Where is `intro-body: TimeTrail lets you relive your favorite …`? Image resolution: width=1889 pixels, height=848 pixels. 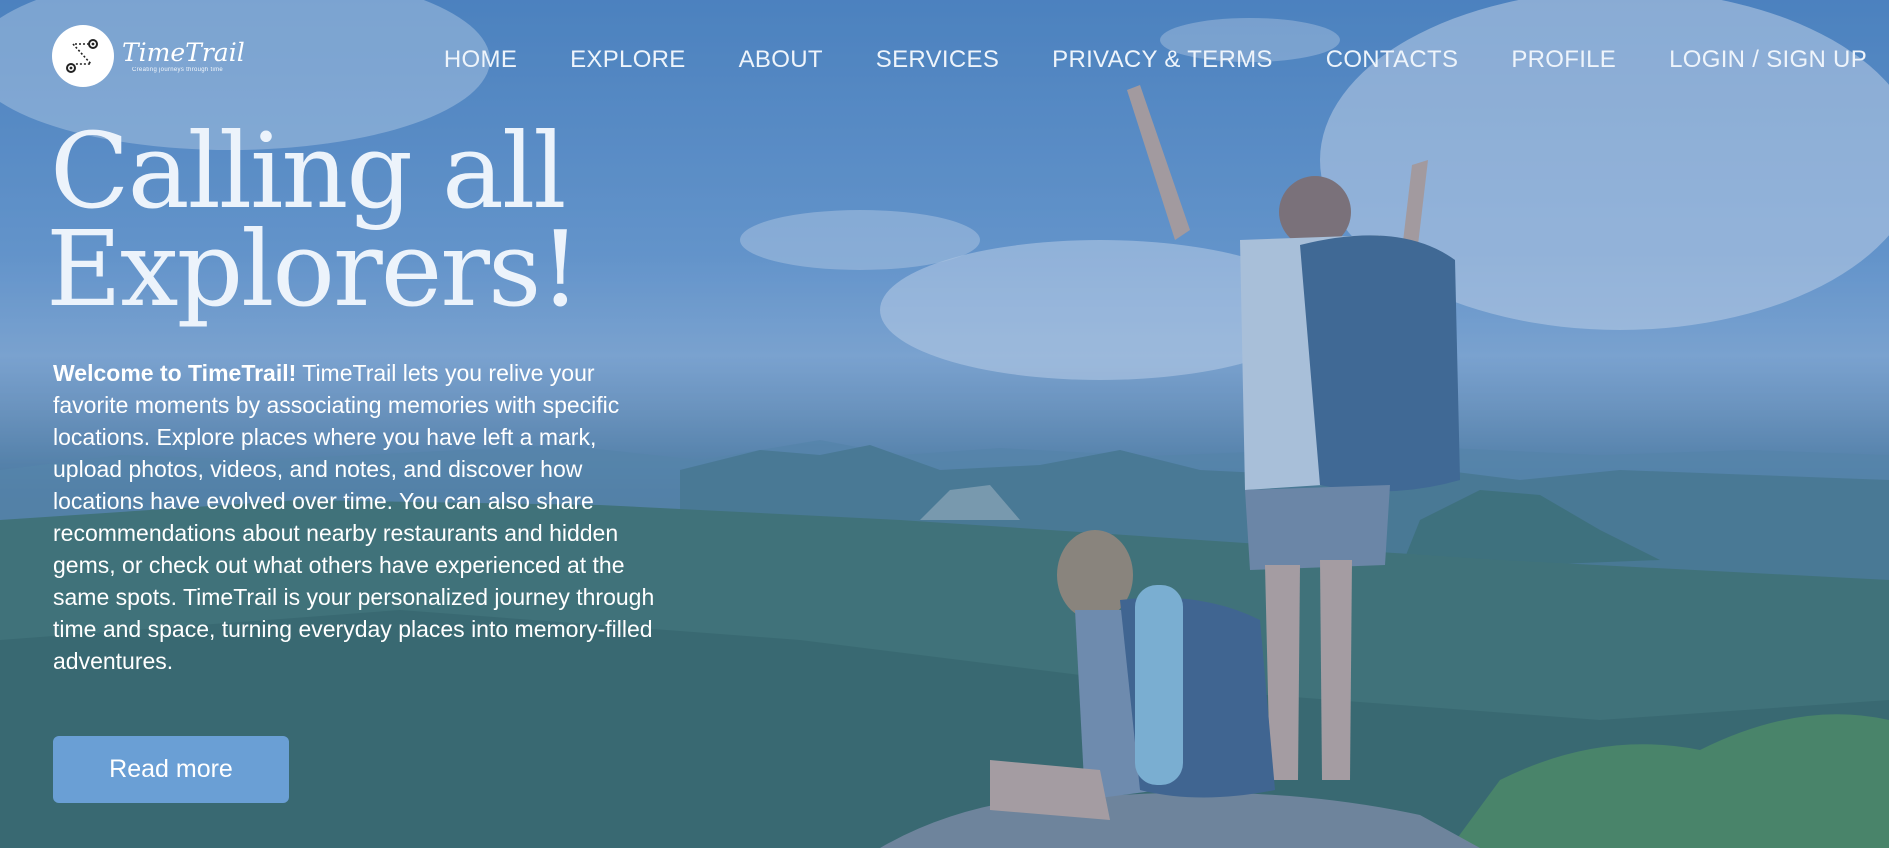
intro-body: TimeTrail lets you relive your favorite … is located at coordinates (354, 517).